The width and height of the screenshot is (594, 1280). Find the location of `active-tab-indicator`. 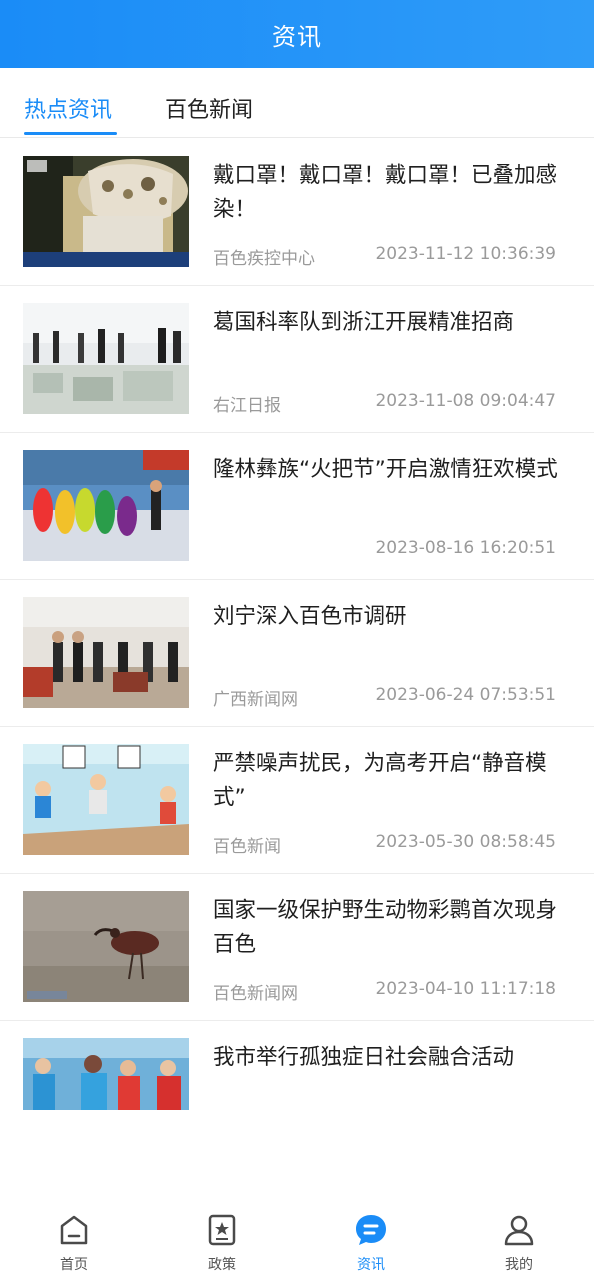

active-tab-indicator is located at coordinates (70, 133).